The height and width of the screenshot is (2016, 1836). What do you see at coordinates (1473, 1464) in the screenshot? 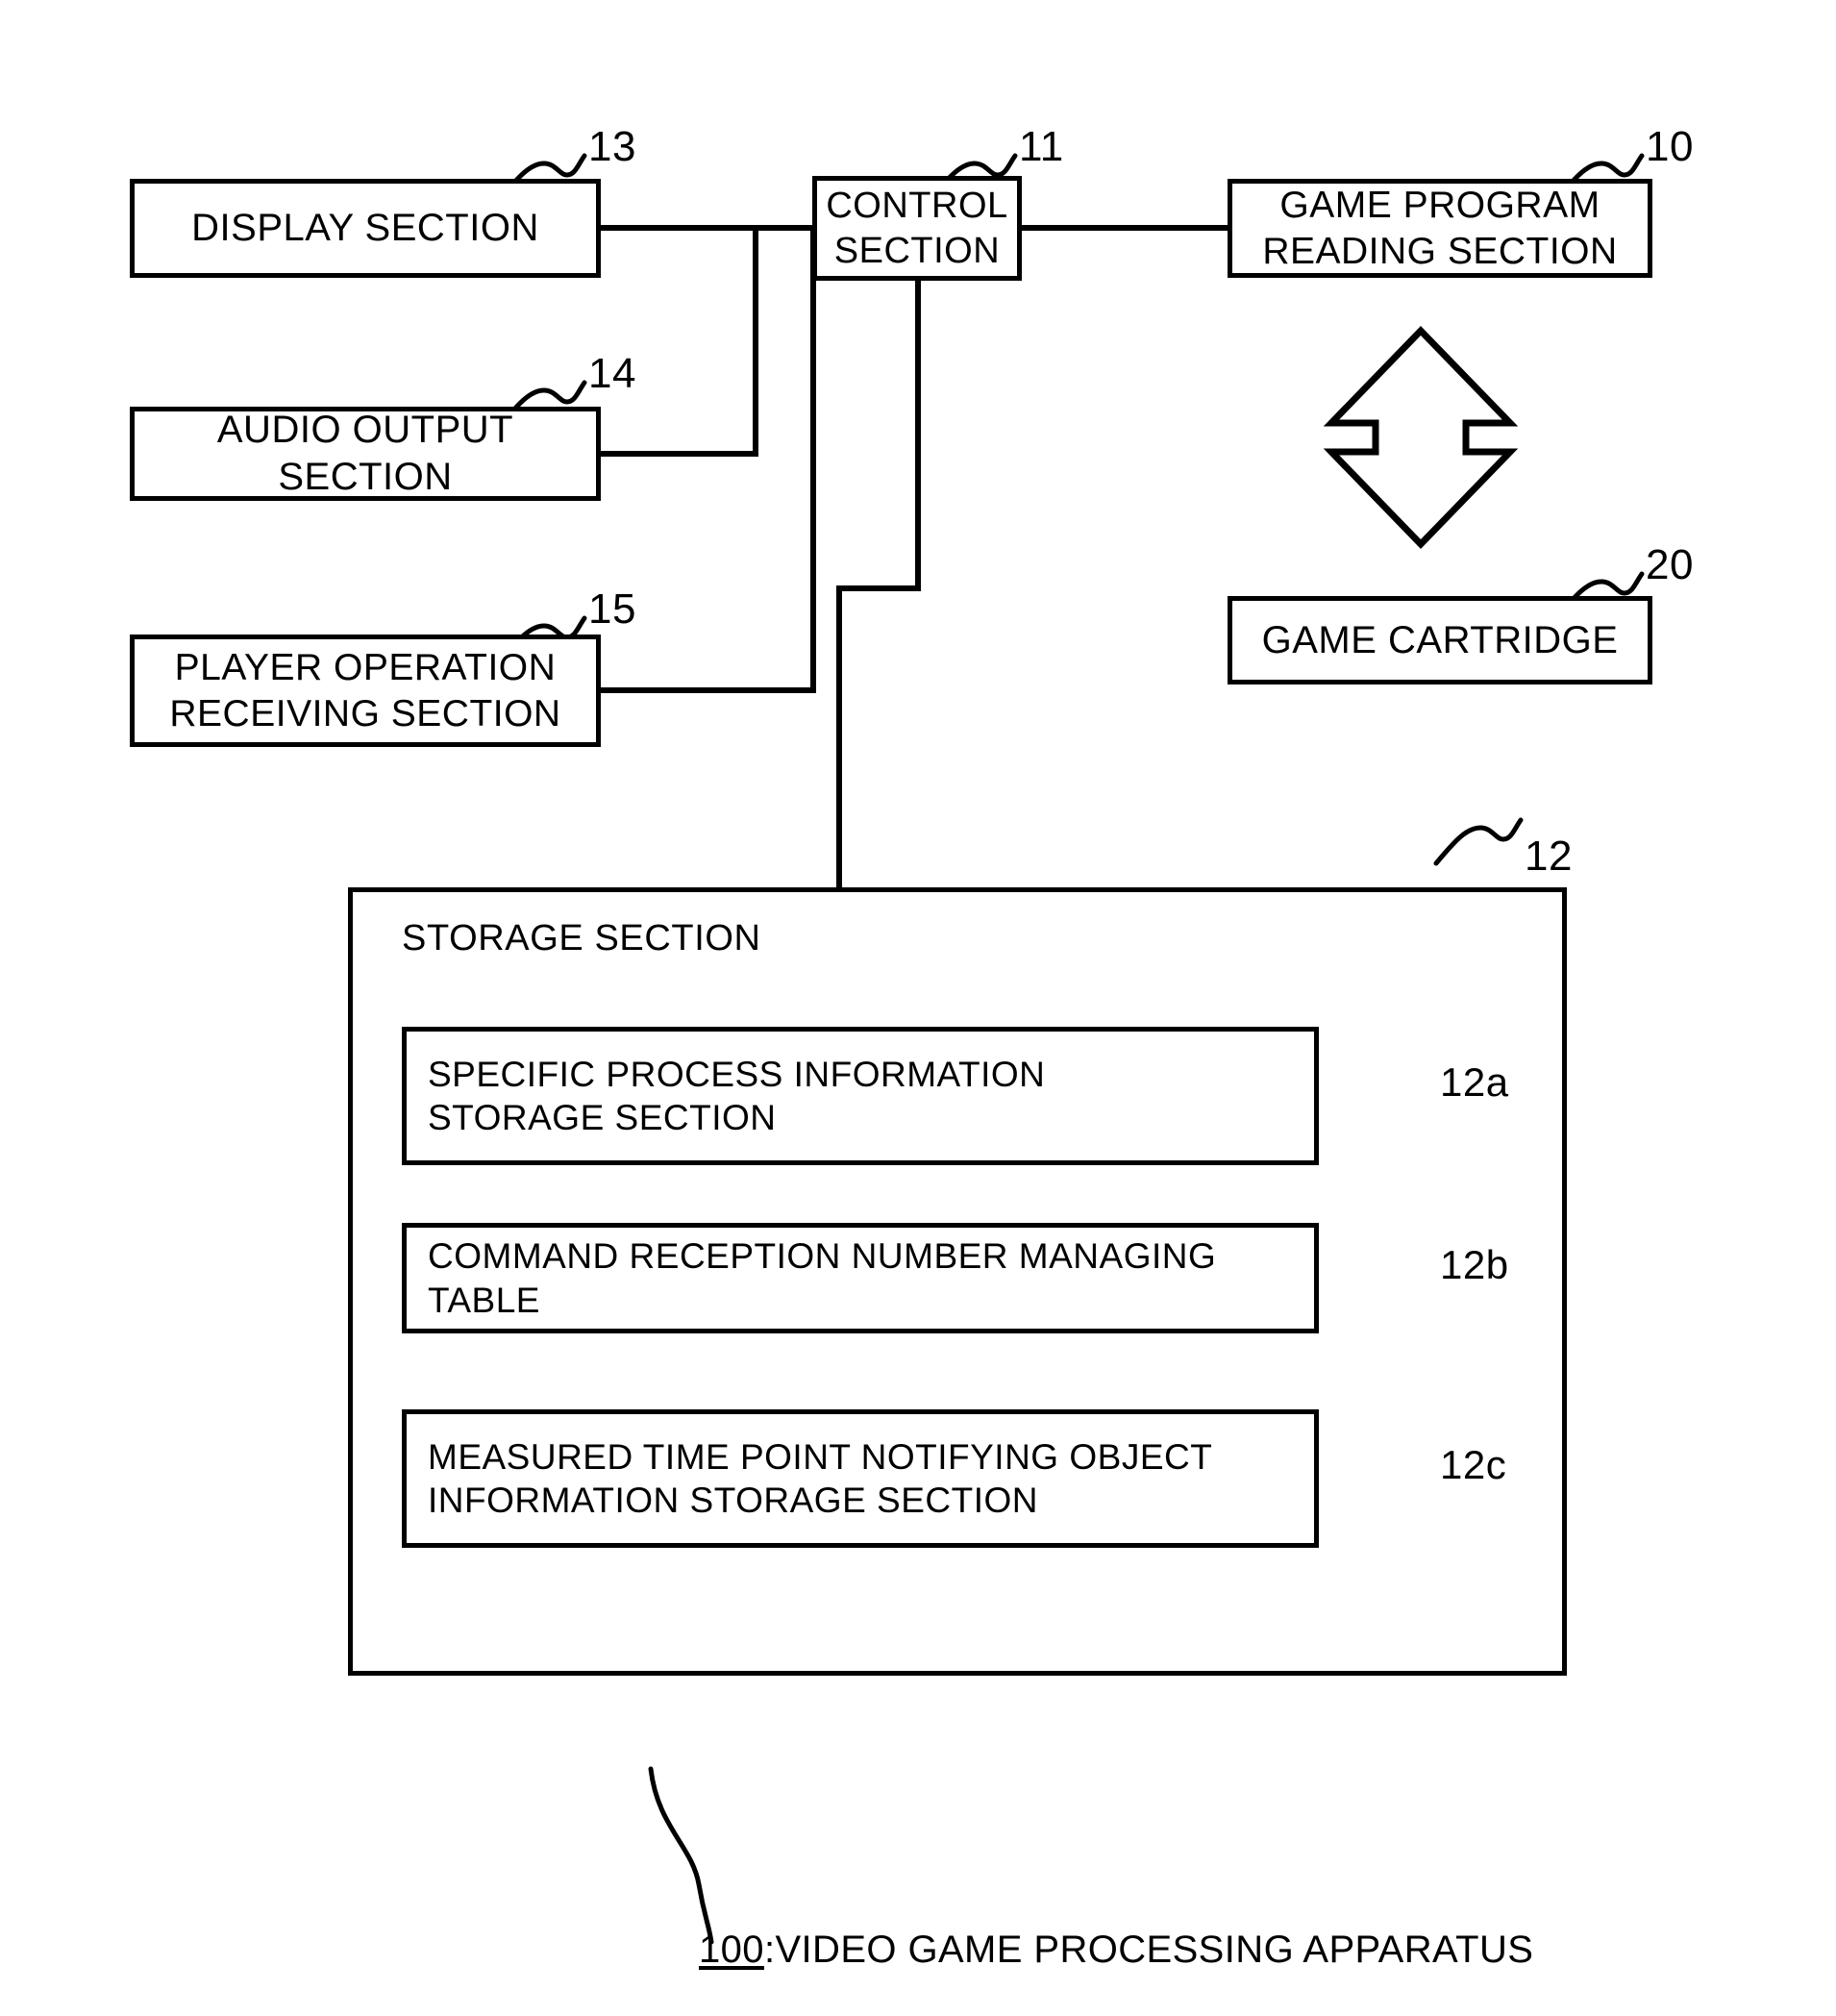
I see `ref-numeral-12c: 12c` at bounding box center [1473, 1464].